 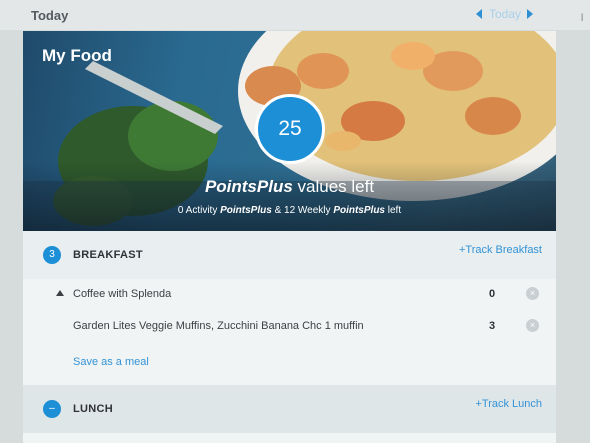 I want to click on points-left-text: left, so click(x=393, y=210).